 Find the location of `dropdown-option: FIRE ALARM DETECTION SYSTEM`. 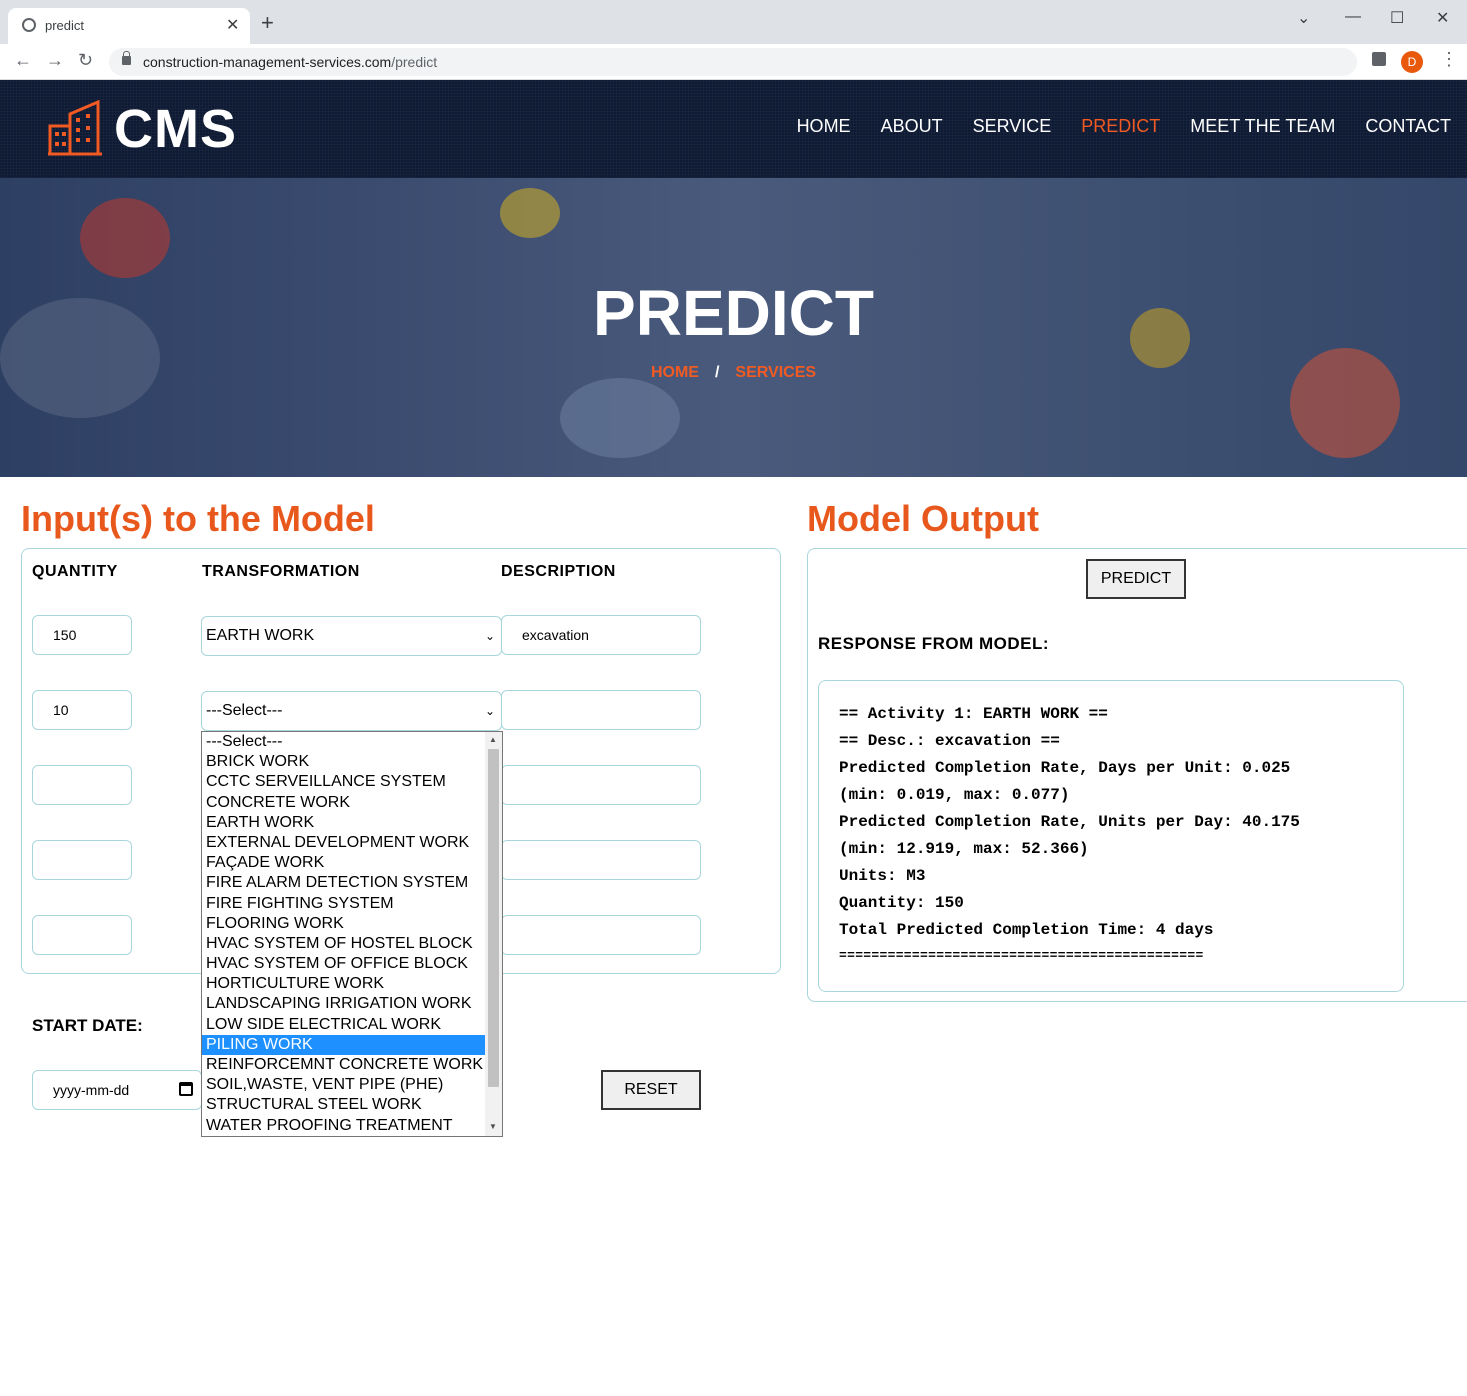

dropdown-option: FIRE ALARM DETECTION SYSTEM is located at coordinates (344, 883).